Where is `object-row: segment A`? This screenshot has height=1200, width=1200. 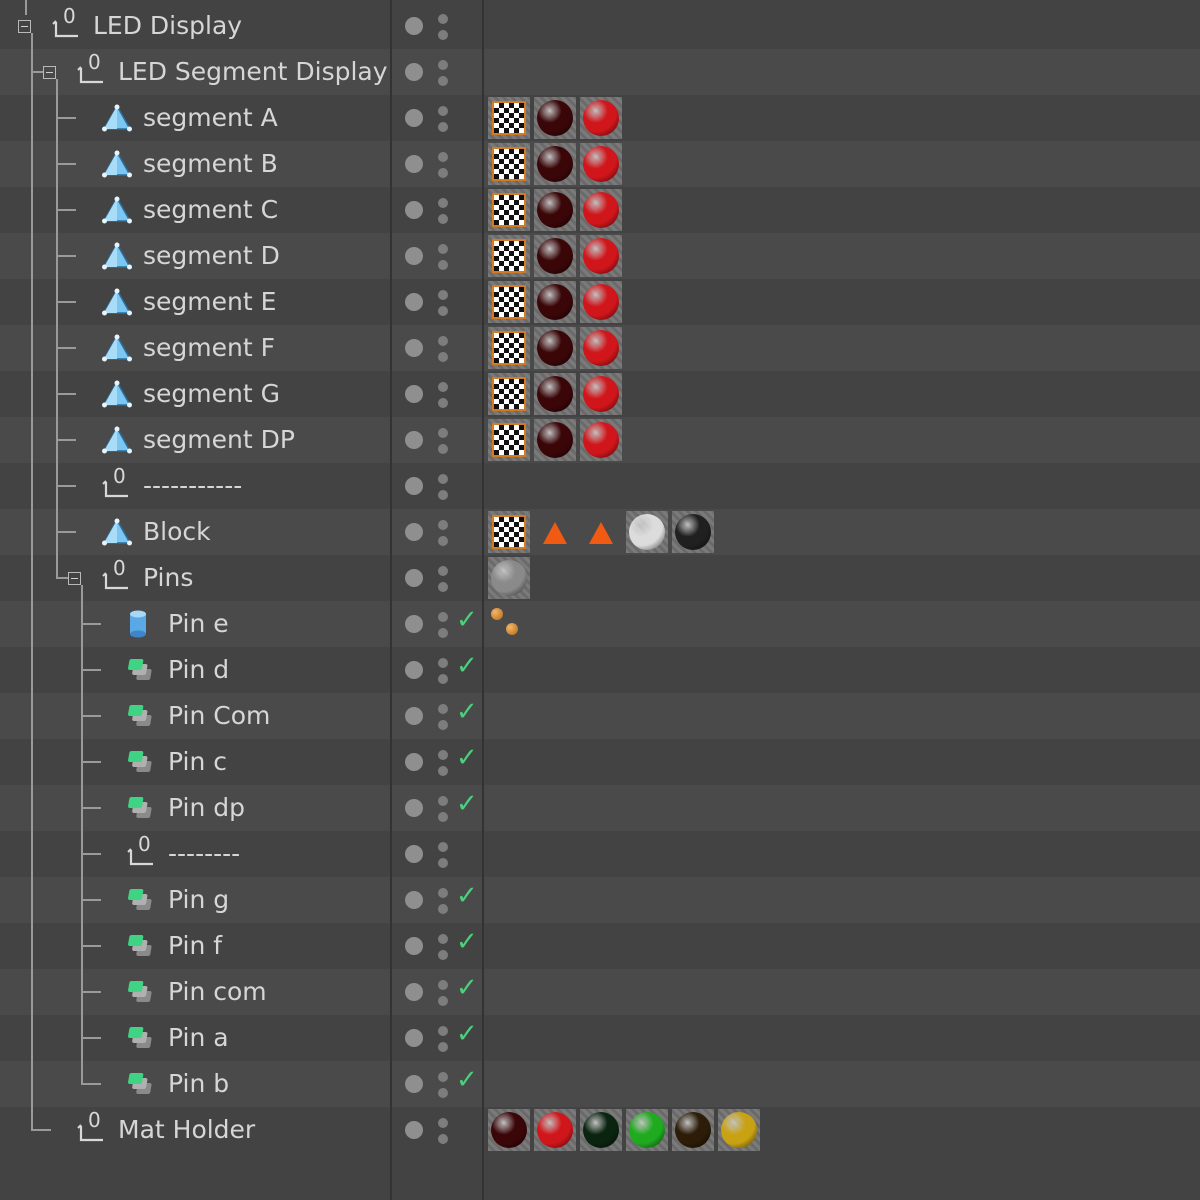
object-row: segment A is located at coordinates (600, 118).